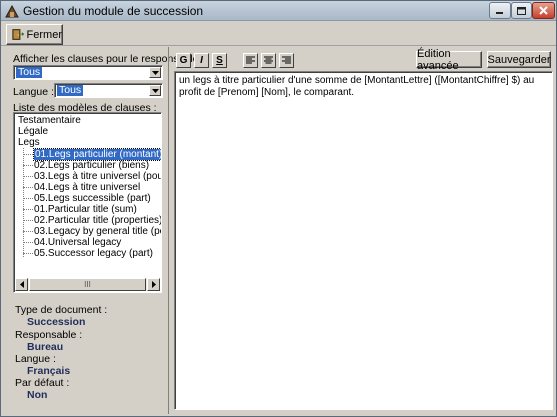  Describe the element at coordinates (29, 72) in the screenshot. I see `responsible-select-value: Tous` at that location.